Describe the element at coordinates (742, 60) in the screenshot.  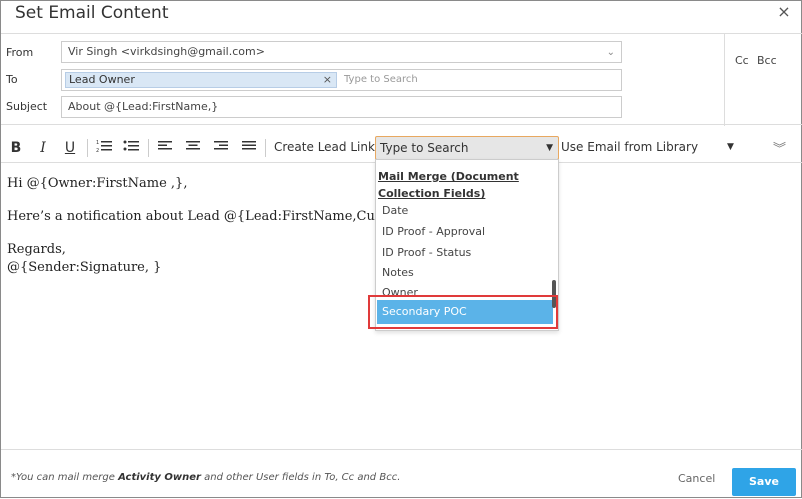
I see `cc-link: Cc` at that location.